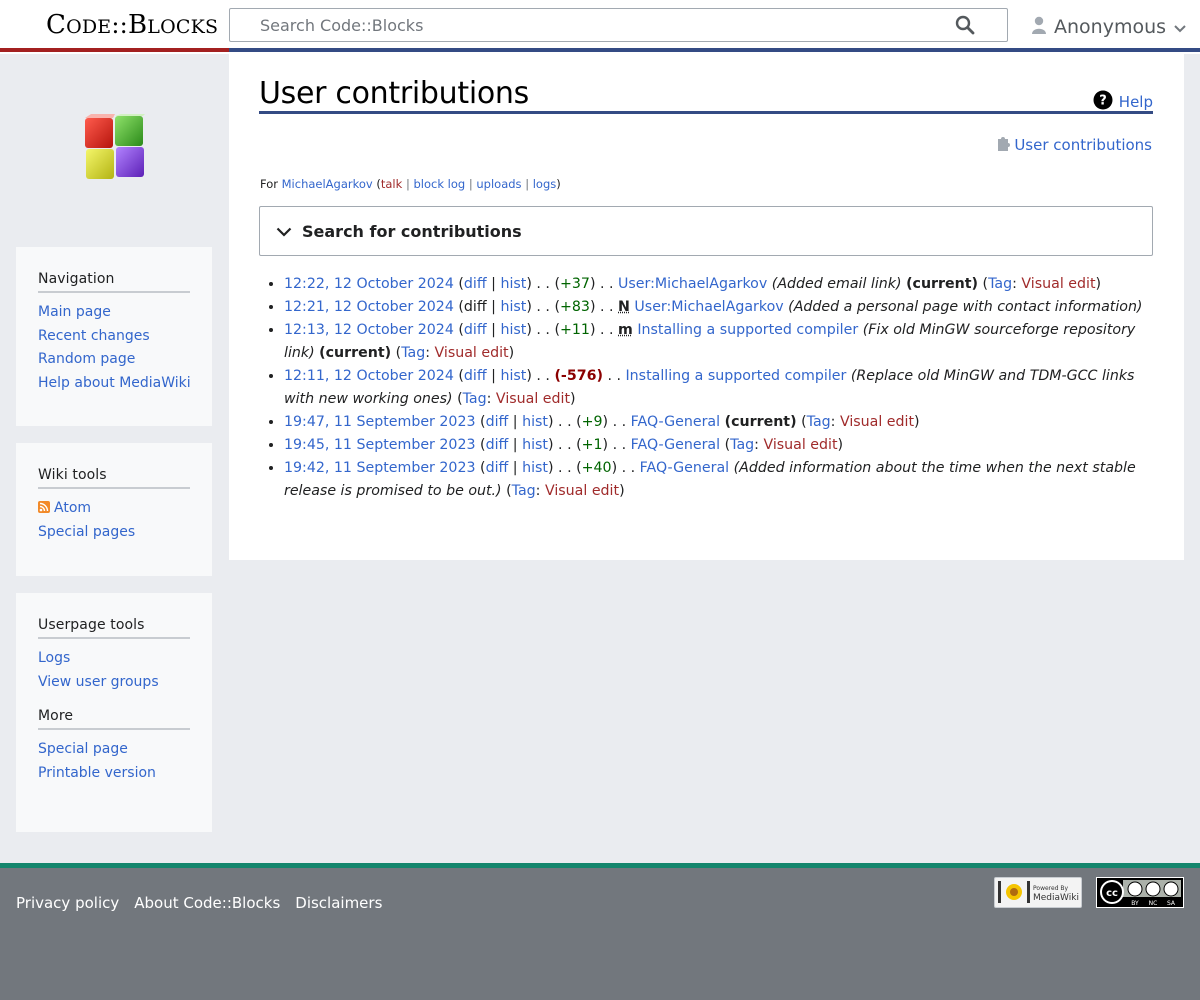 The image size is (1200, 1000). I want to click on sidebar-item-logs: Logs, so click(54, 658).